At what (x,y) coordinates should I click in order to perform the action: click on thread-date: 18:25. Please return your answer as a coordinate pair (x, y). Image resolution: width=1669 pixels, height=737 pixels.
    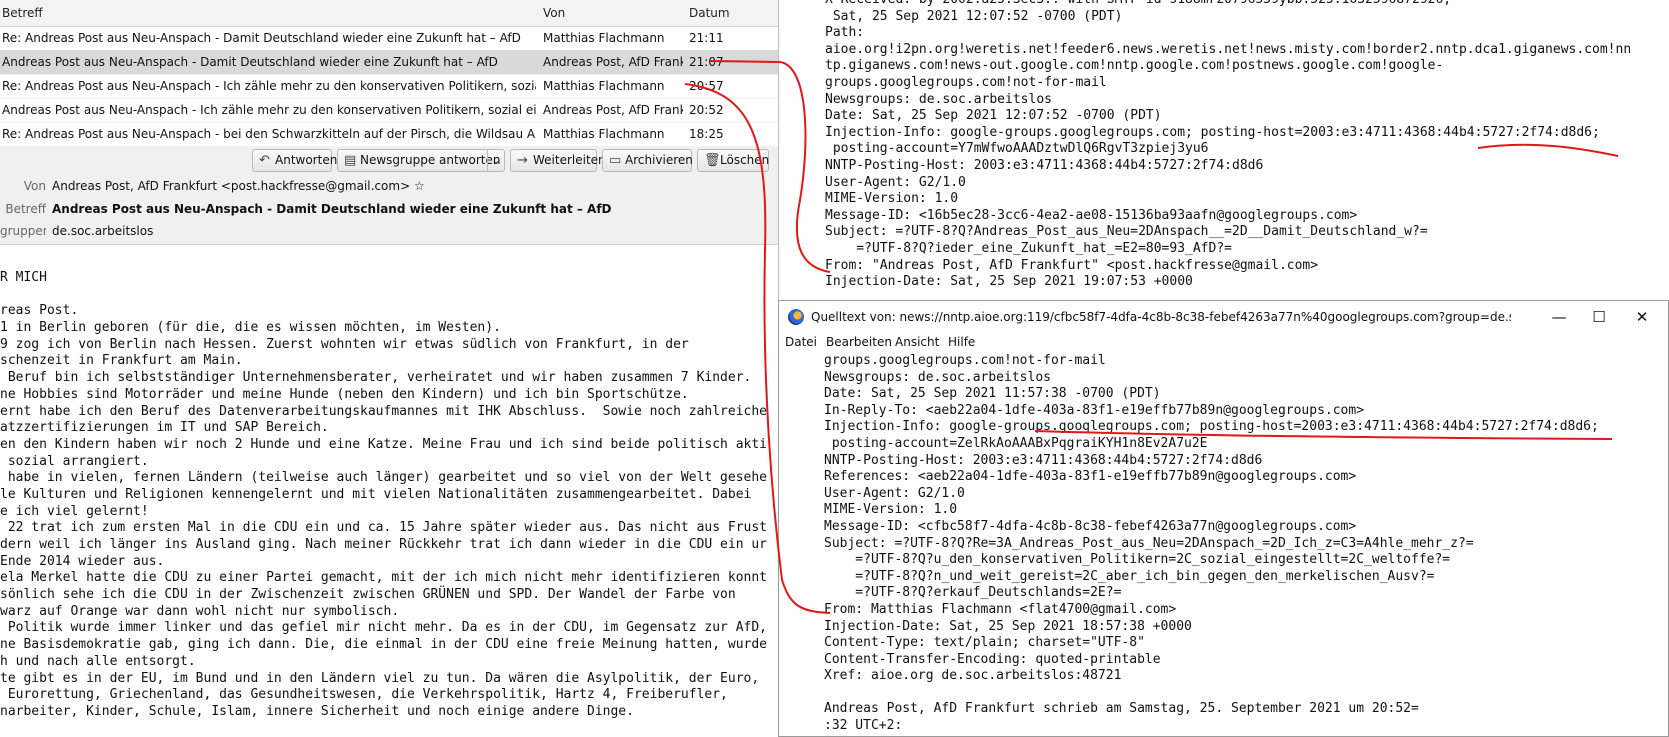
    Looking at the image, I should click on (706, 134).